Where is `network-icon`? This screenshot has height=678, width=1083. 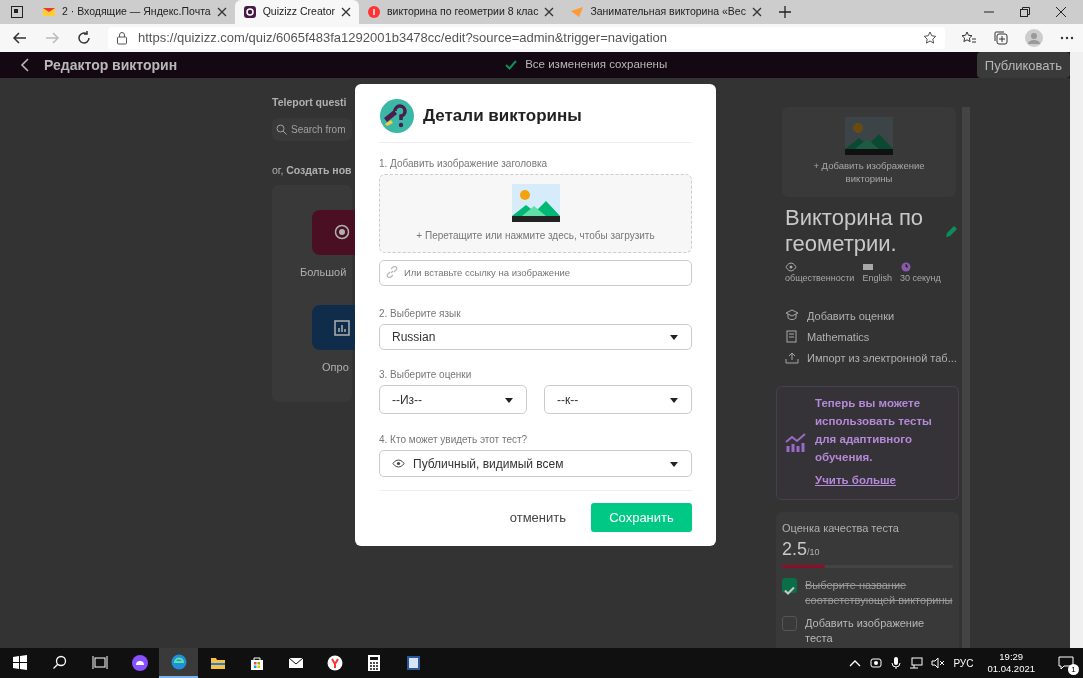
network-icon is located at coordinates (916, 663).